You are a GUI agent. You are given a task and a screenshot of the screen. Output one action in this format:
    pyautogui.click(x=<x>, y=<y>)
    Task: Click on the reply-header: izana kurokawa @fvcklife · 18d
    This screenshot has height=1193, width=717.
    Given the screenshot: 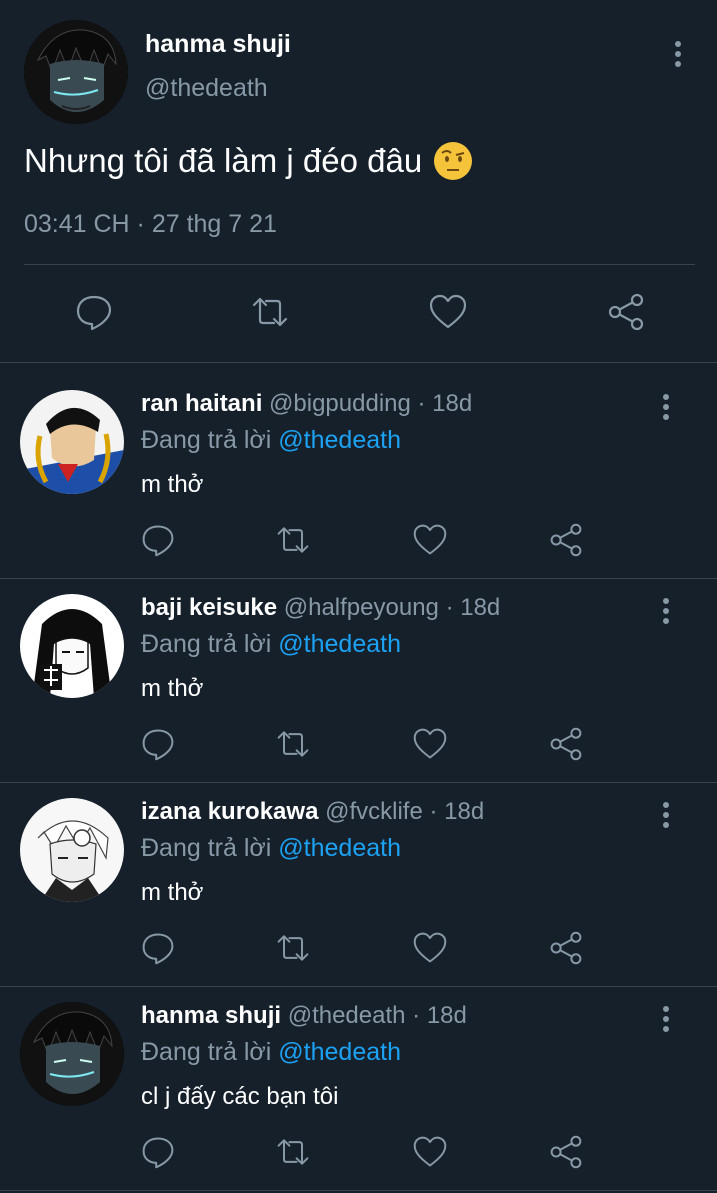 What is the action you would take?
    pyautogui.click(x=312, y=812)
    